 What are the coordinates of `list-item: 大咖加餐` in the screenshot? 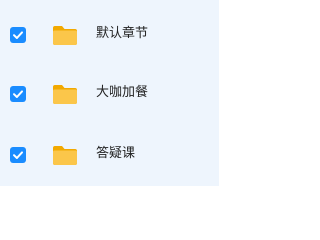 It's located at (109, 95).